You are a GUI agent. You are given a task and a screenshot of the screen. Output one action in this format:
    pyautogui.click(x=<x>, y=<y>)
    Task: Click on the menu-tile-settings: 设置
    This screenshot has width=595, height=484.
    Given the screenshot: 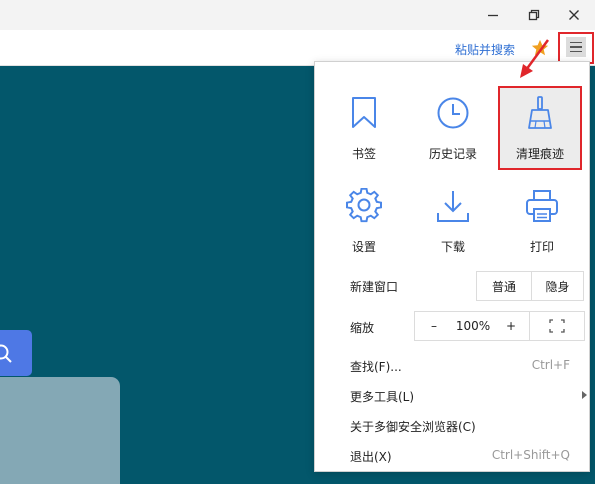 What is the action you would take?
    pyautogui.click(x=364, y=221)
    